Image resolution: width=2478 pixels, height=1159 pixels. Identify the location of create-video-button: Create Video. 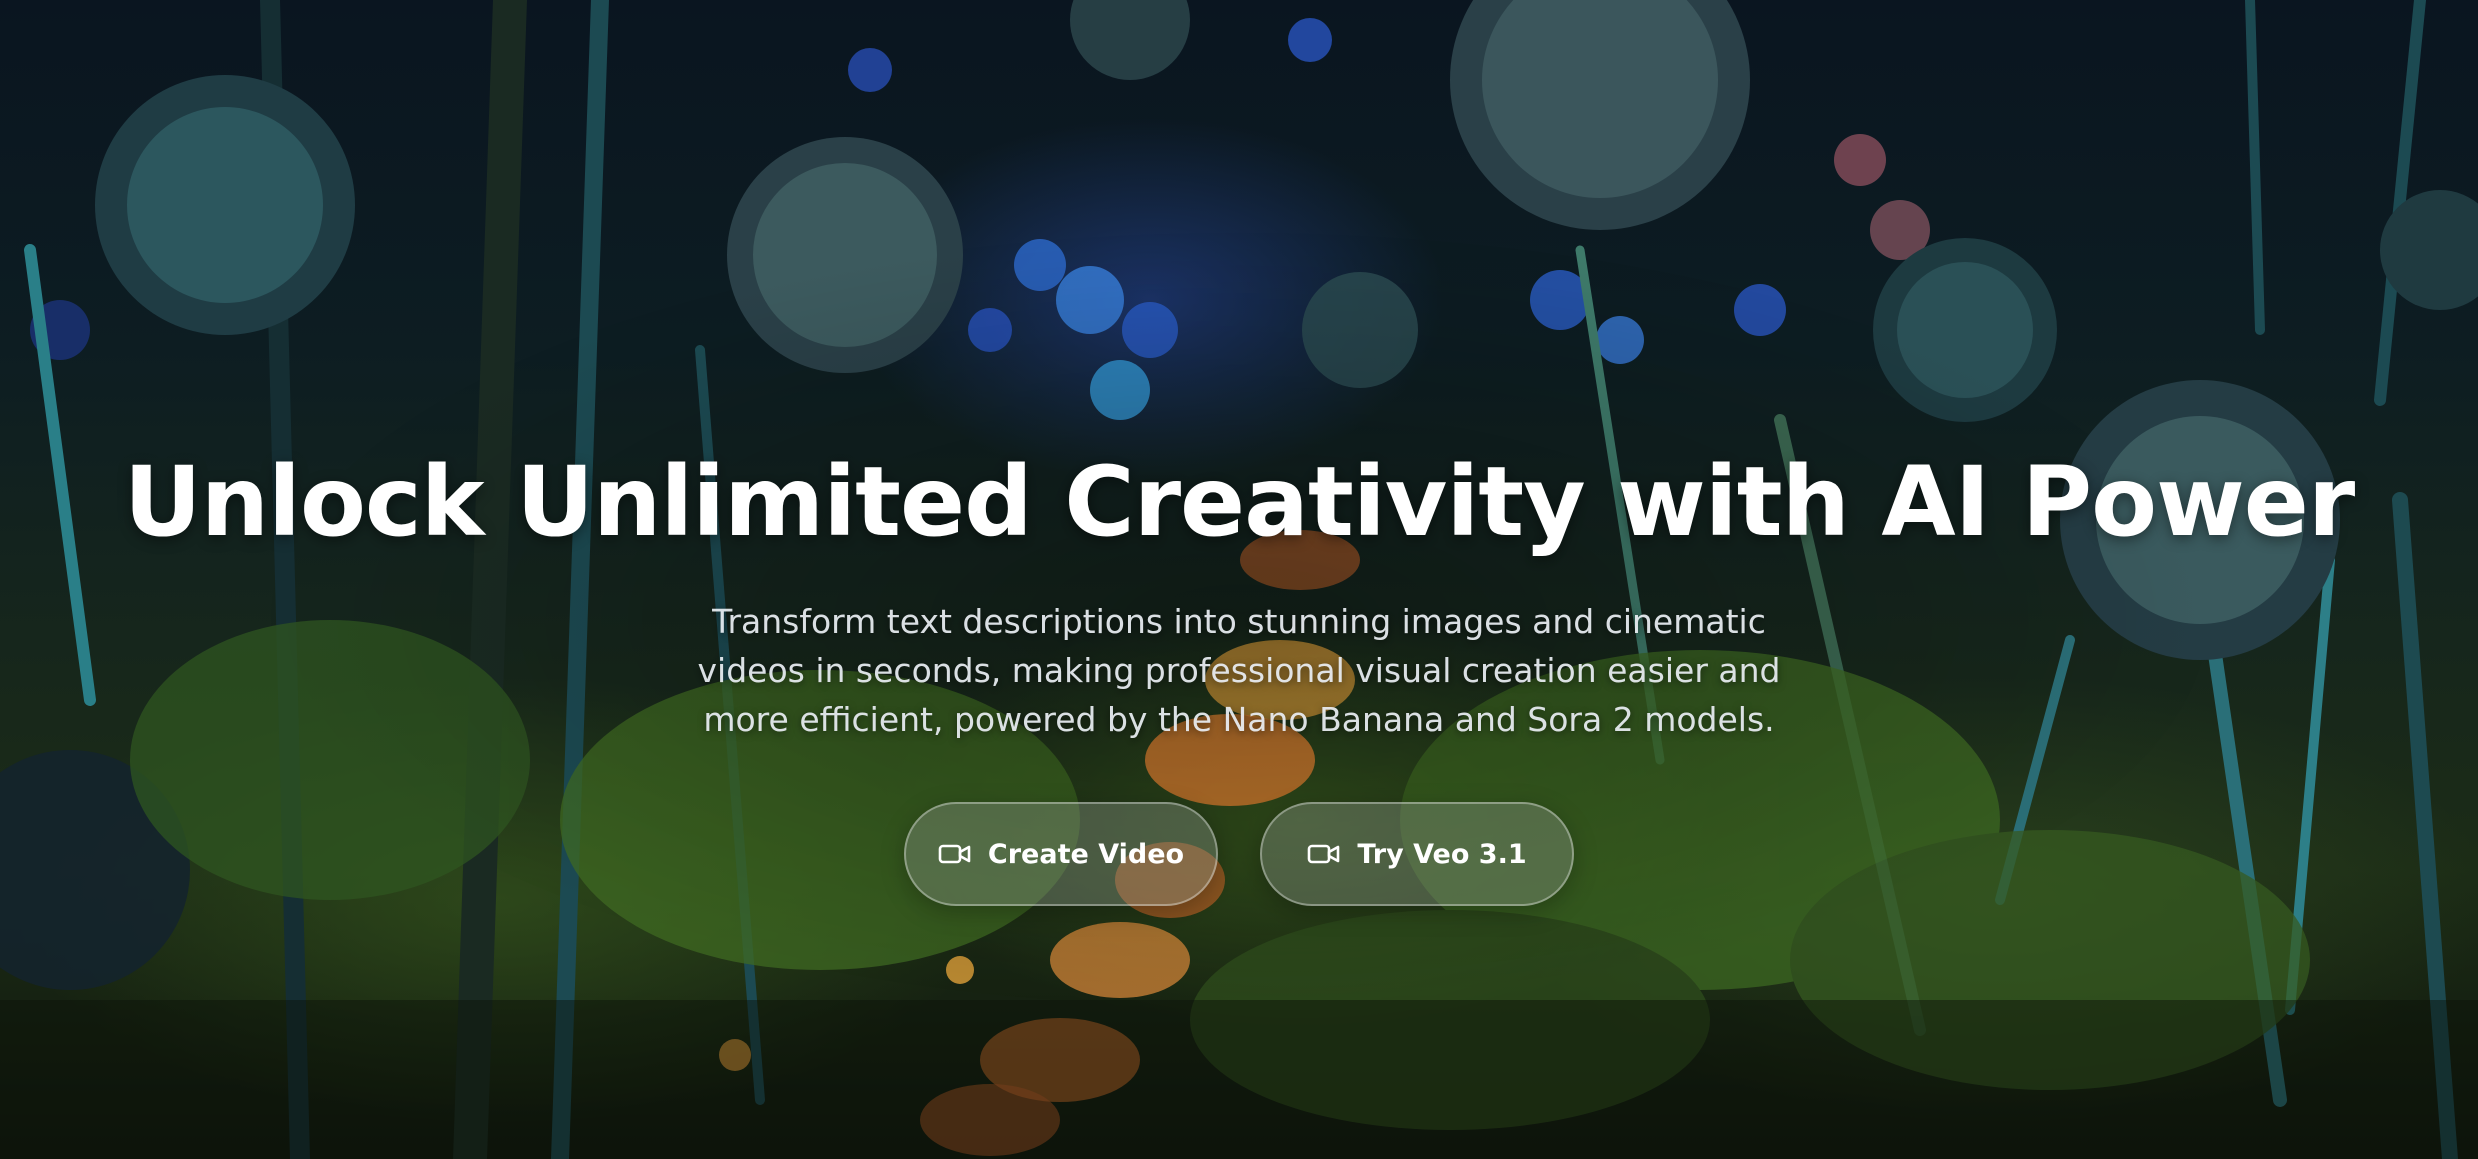
(1061, 854).